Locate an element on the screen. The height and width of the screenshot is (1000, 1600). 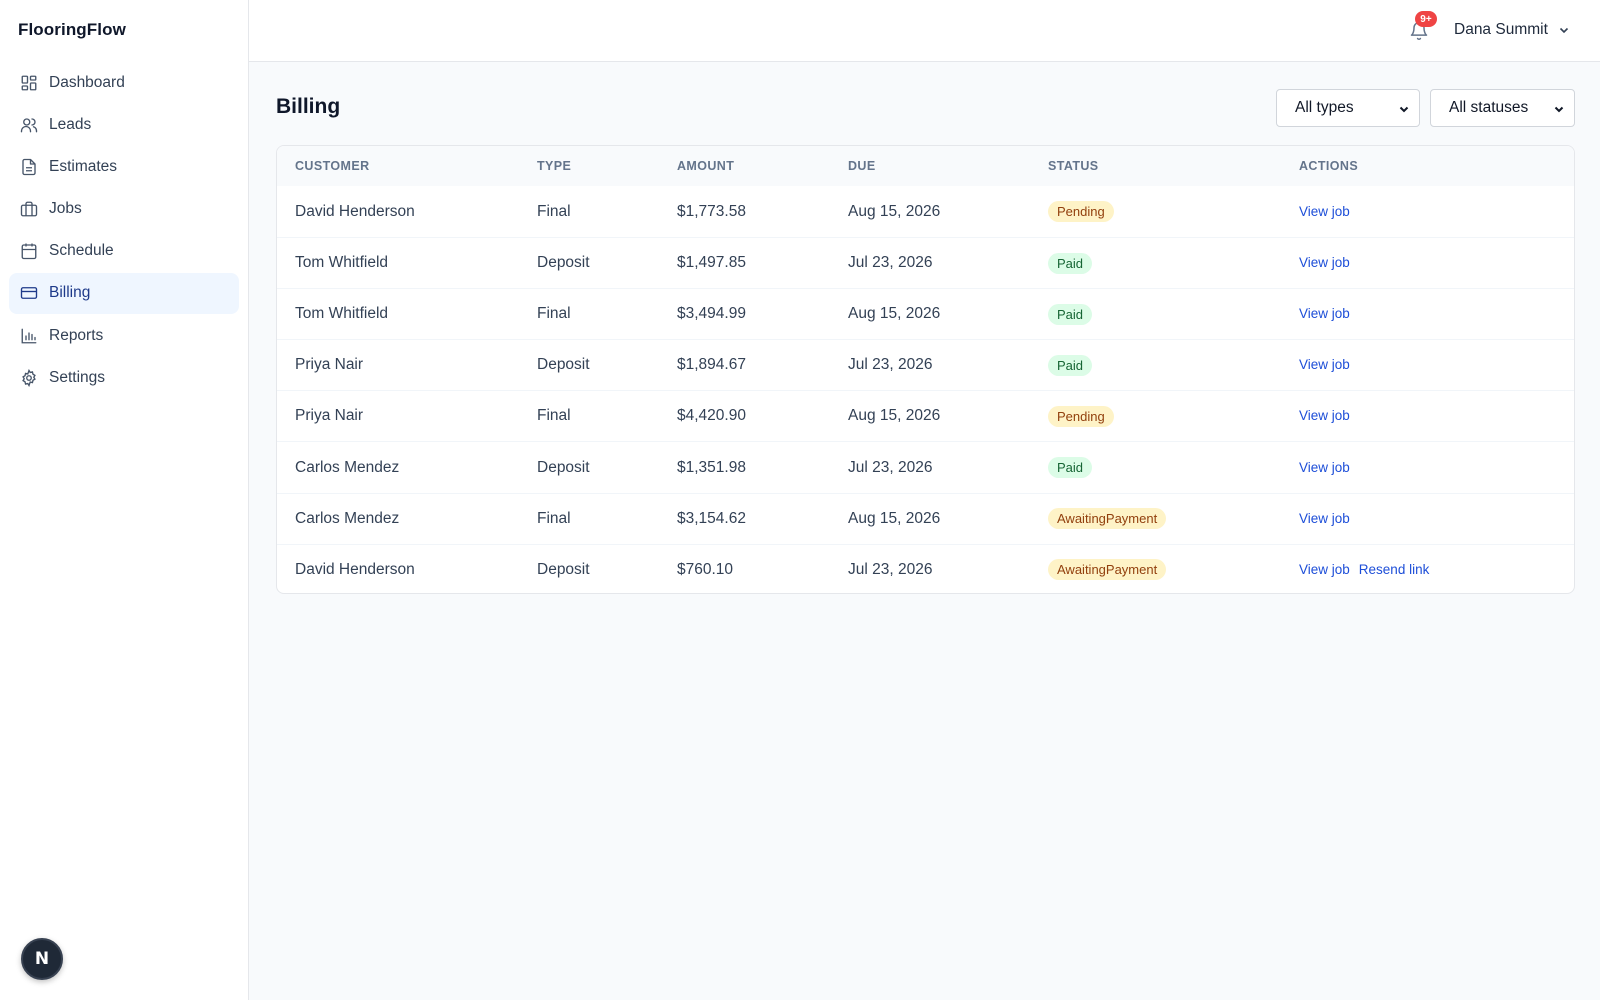
user-menu-button: Dana Summit is located at coordinates (1512, 30).